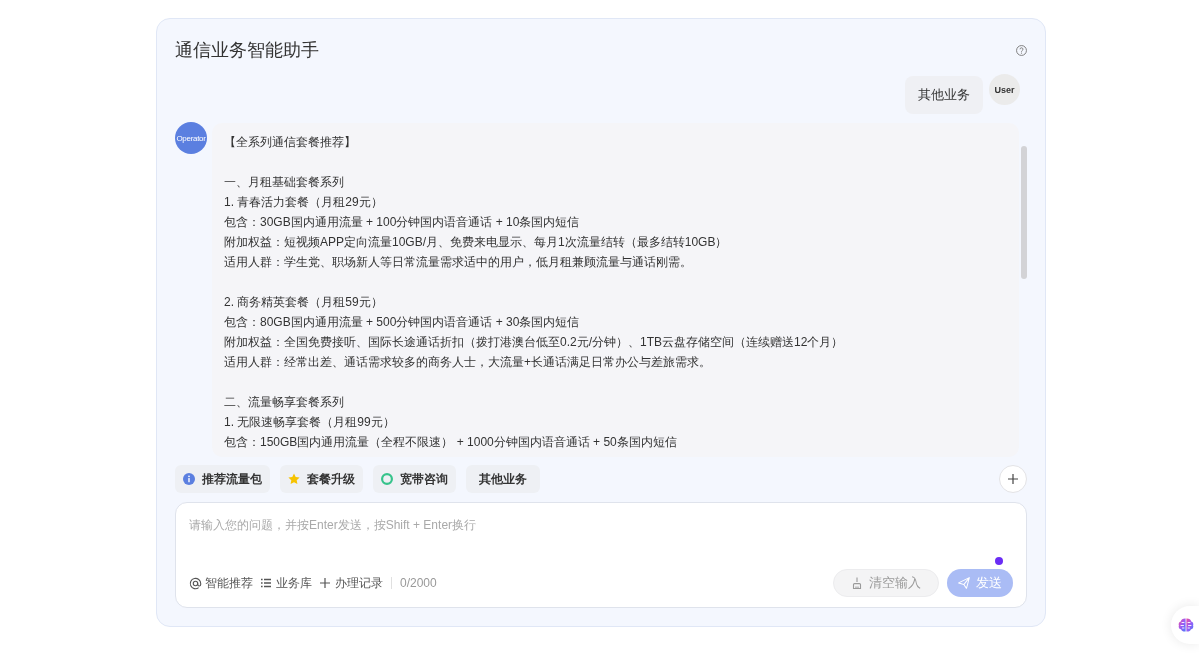 Image resolution: width=1199 pixels, height=668 pixels. What do you see at coordinates (468, 362) in the screenshot?
I see `message-line: 适用人群：经常出差、通话需求较多的商务人士，大流量+长通话满足日常办公与差旅需求。` at bounding box center [468, 362].